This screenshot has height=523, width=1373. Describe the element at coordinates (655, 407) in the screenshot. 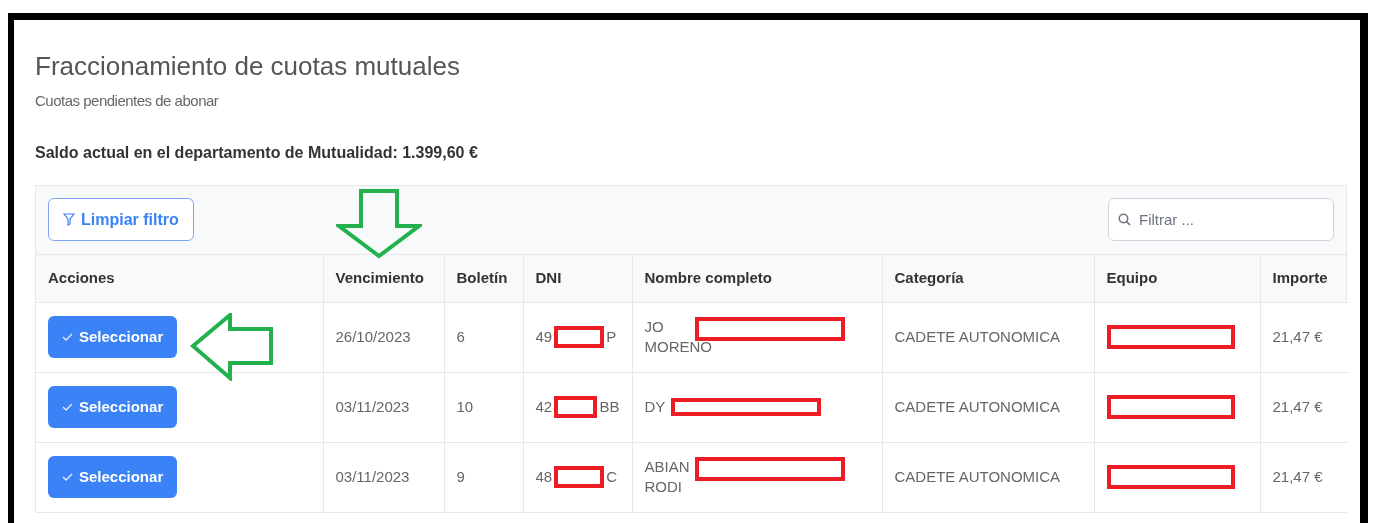

I see `table-cell: DY` at that location.